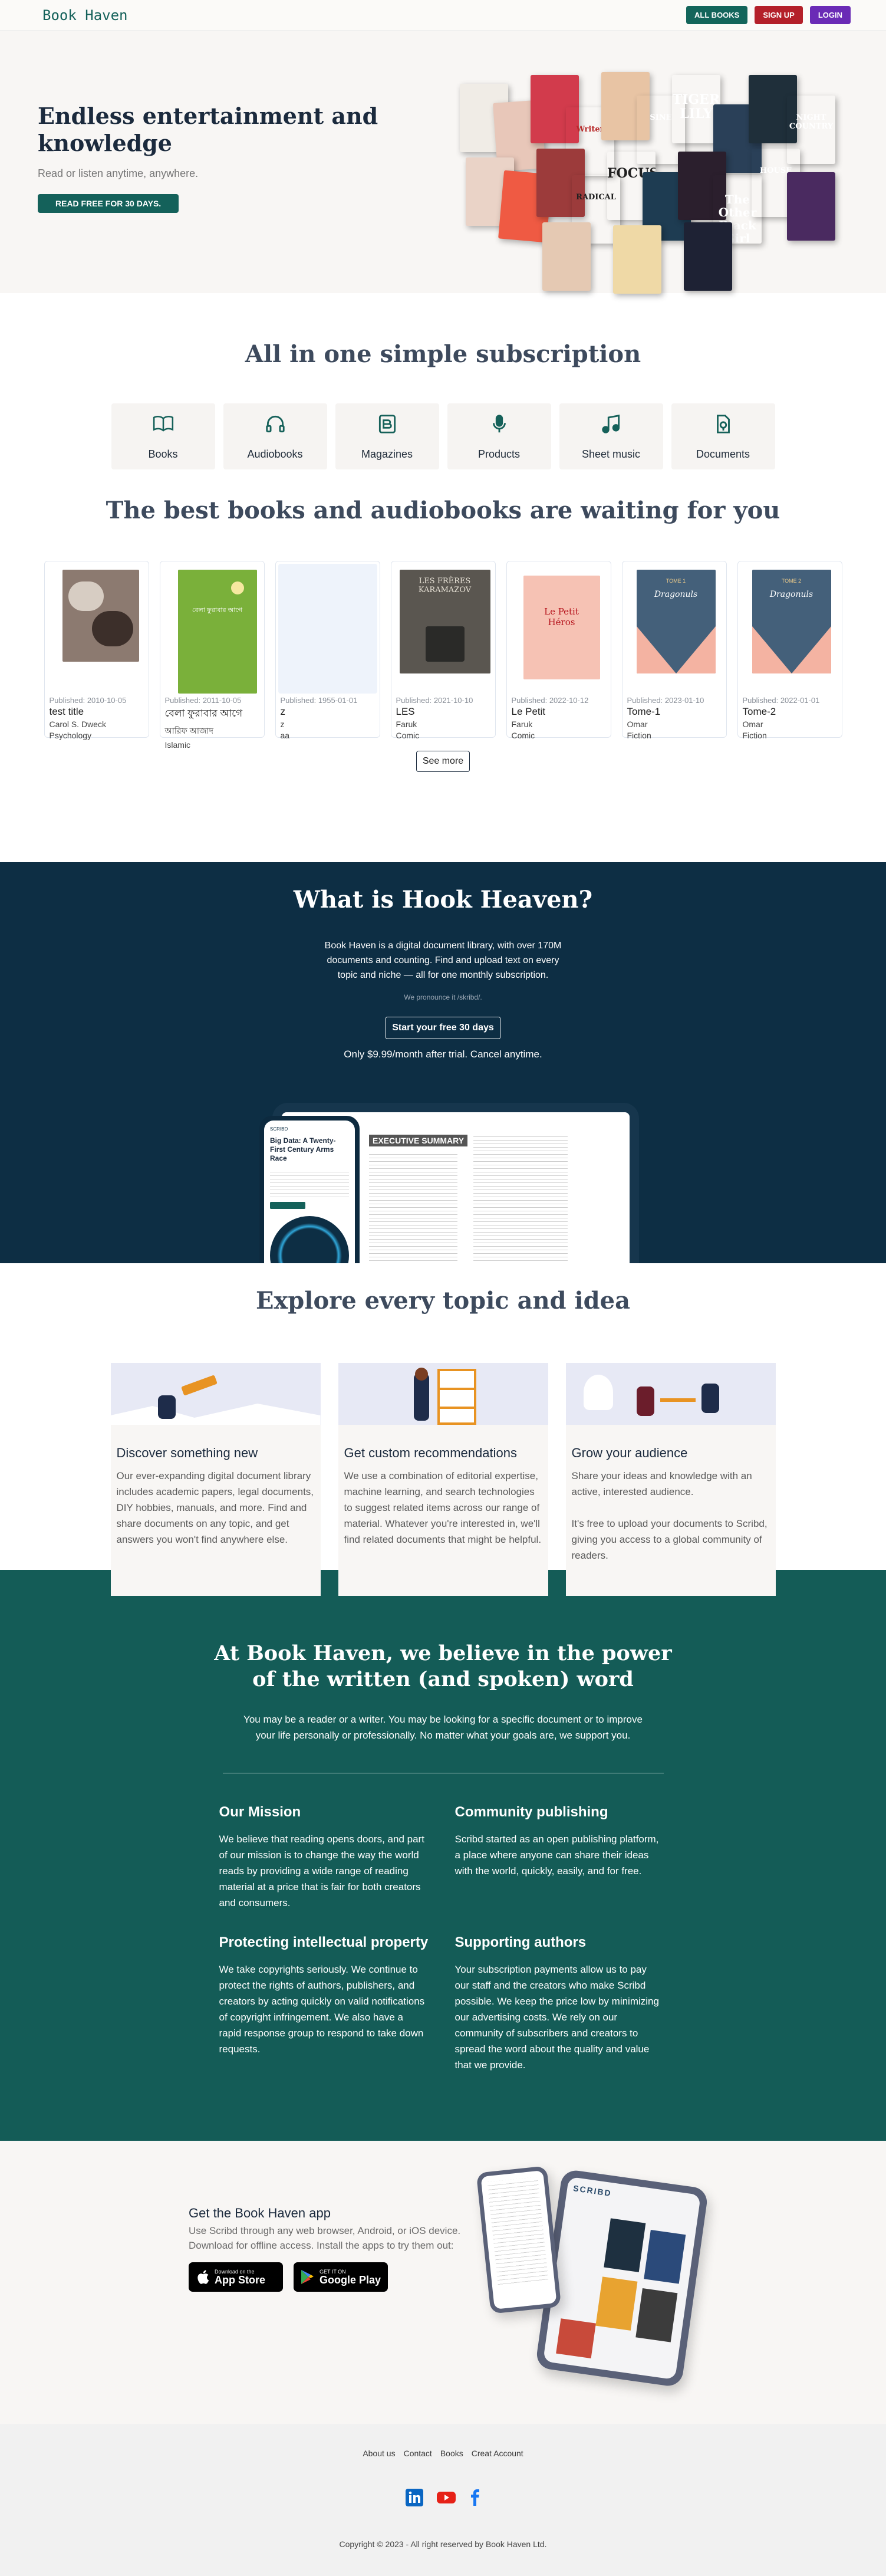  I want to click on category-documents: Documents, so click(723, 436).